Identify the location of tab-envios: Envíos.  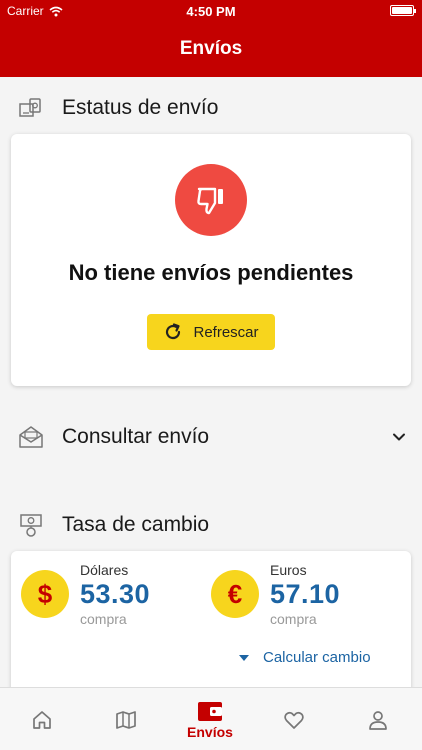
(210, 719).